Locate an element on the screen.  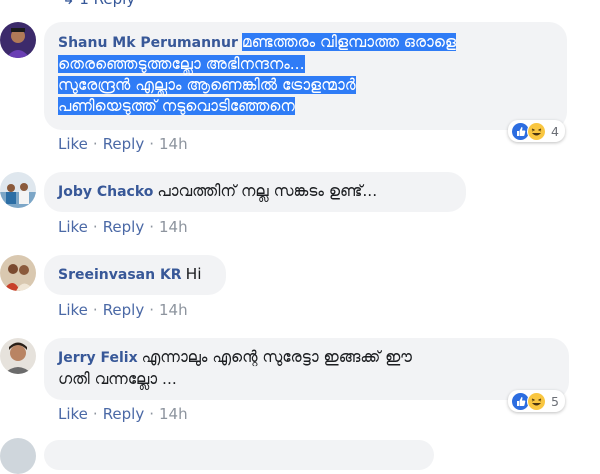
comment-author: Sreeinvasan KR is located at coordinates (120, 275).